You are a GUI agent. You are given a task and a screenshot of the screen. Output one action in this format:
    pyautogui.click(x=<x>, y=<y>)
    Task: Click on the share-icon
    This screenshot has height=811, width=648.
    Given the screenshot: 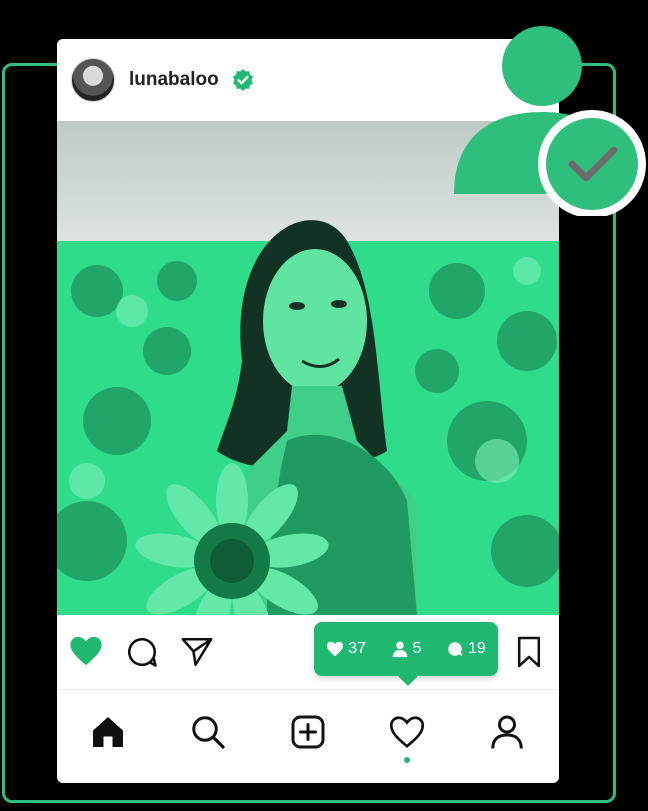 What is the action you would take?
    pyautogui.click(x=197, y=652)
    